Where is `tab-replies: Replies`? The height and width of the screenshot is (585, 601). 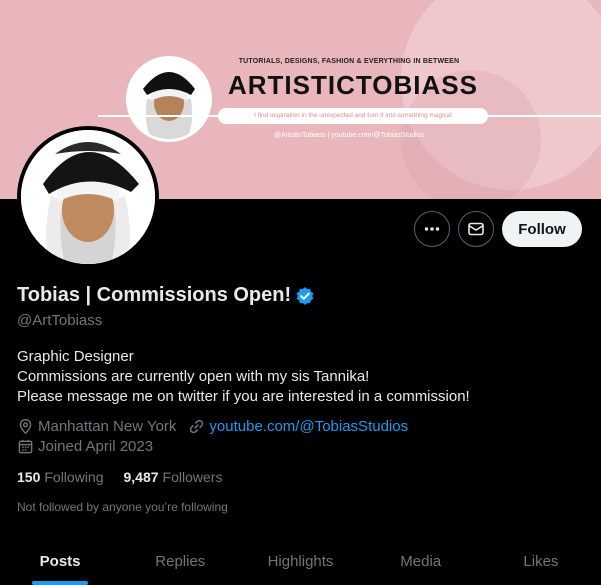
tab-replies: Replies is located at coordinates (180, 561).